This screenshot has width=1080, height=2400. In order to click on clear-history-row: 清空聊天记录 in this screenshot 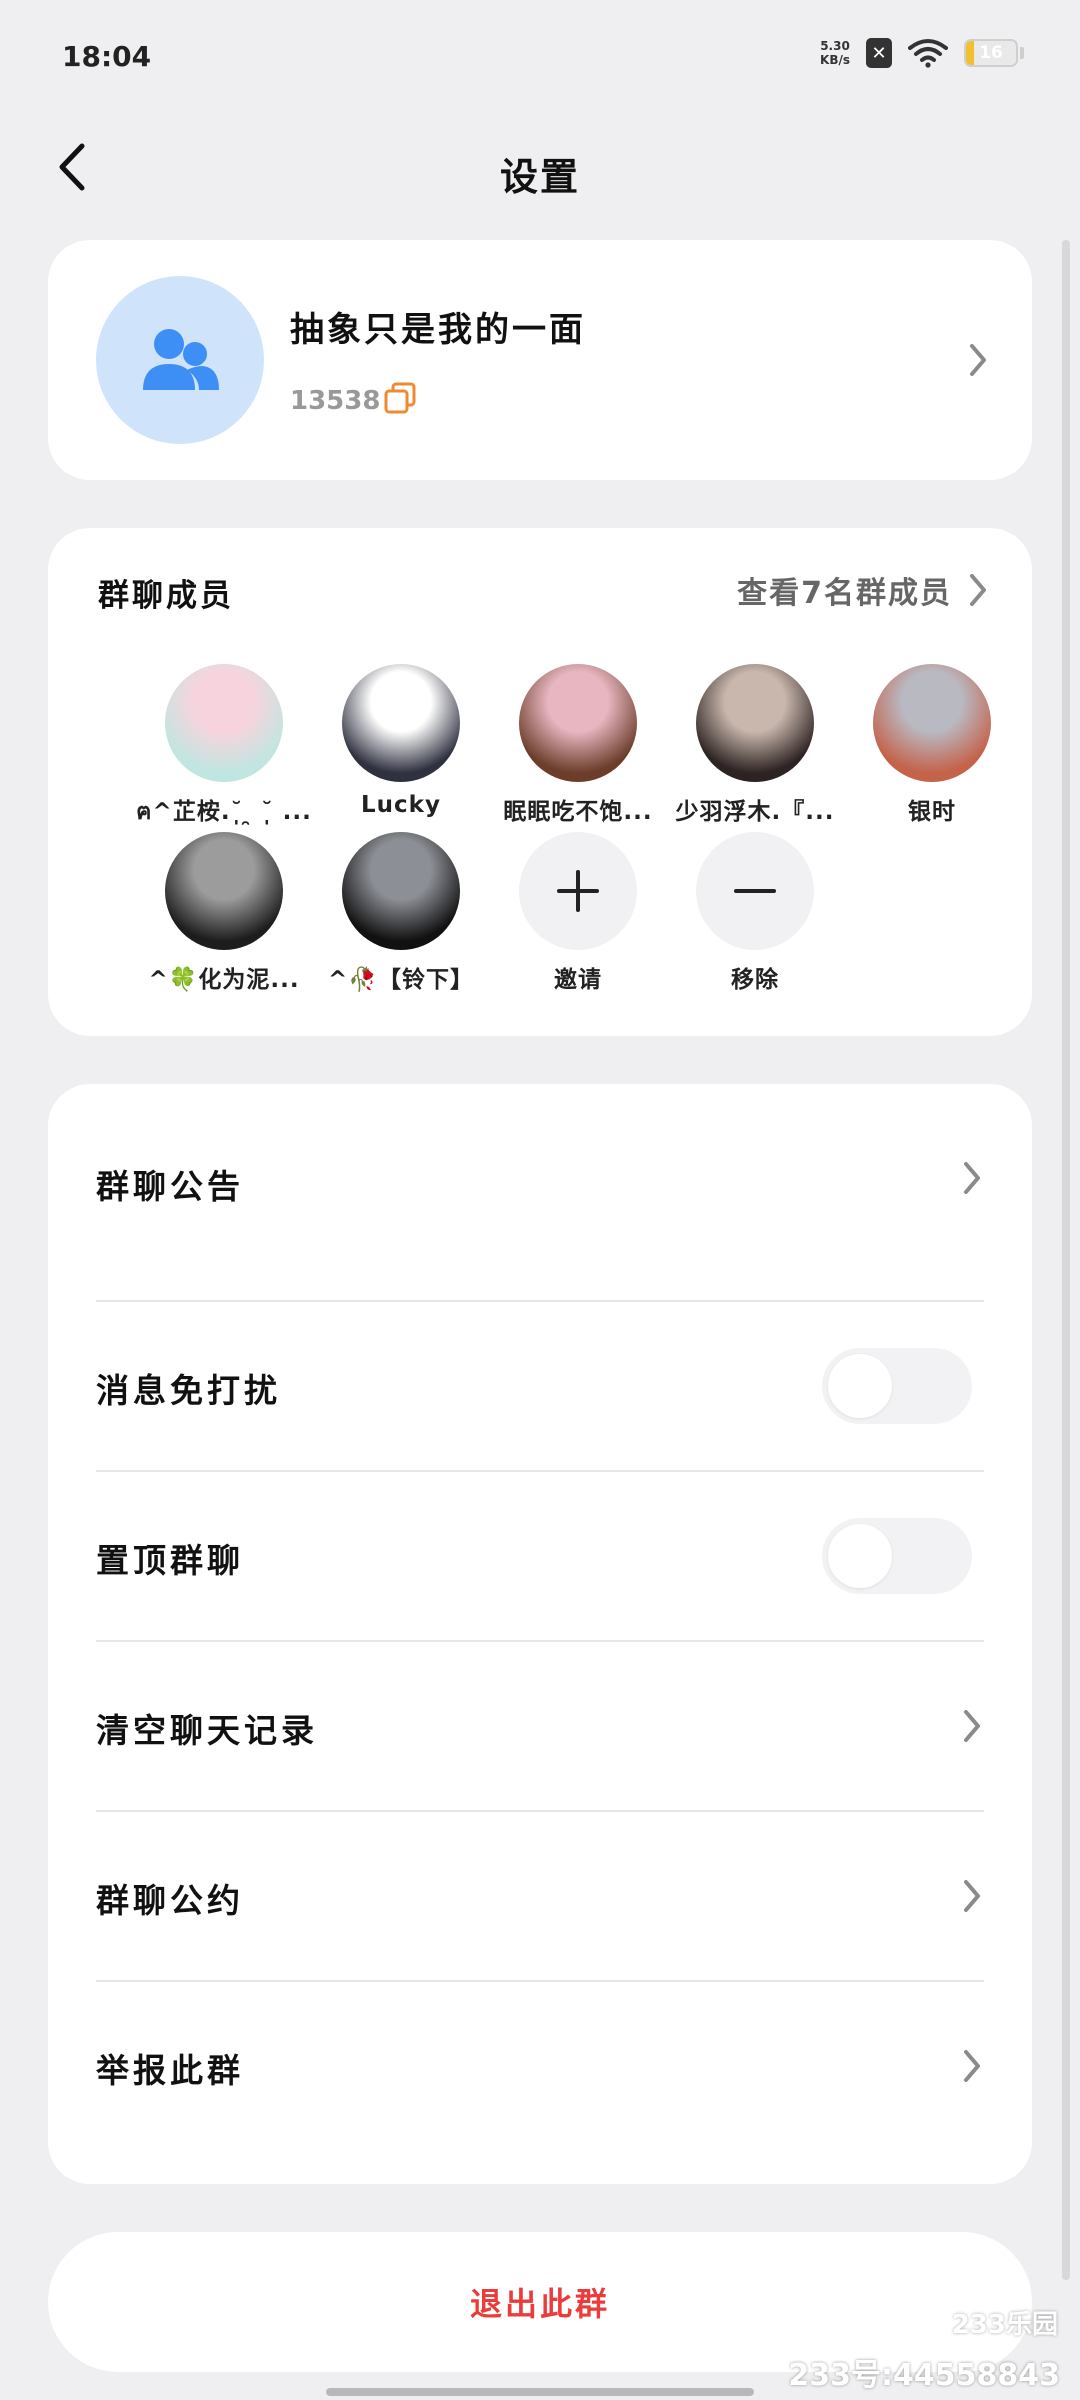, I will do `click(540, 1726)`.